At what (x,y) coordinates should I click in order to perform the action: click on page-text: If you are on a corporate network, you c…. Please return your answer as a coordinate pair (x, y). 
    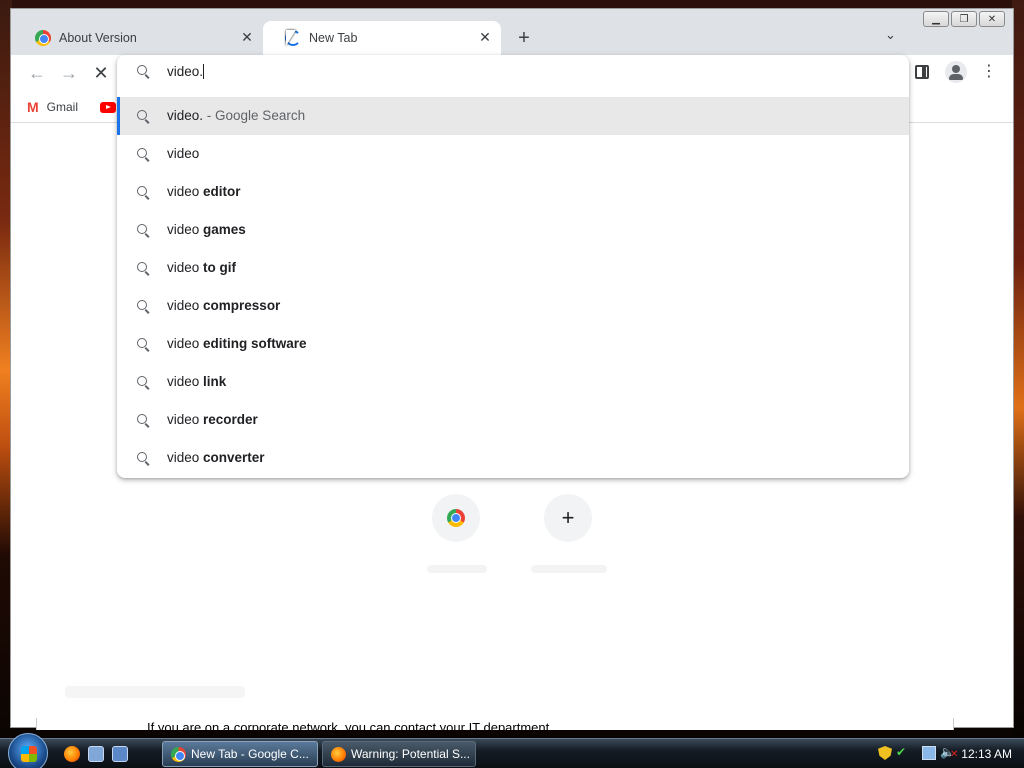
    Looking at the image, I should click on (348, 725).